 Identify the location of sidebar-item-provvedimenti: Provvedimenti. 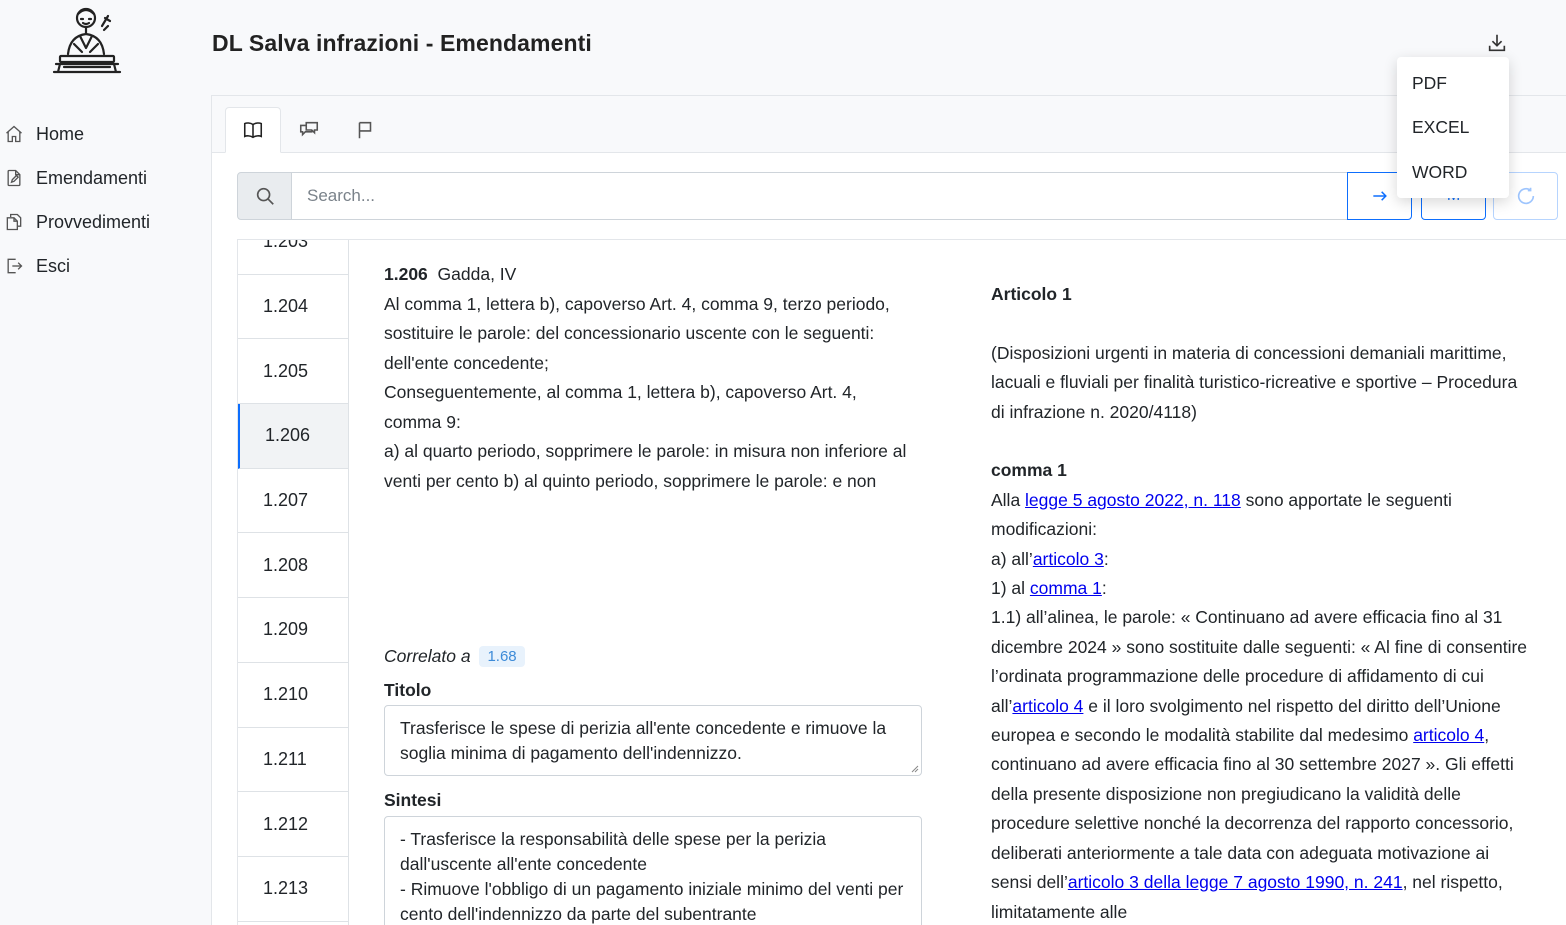
(105, 222).